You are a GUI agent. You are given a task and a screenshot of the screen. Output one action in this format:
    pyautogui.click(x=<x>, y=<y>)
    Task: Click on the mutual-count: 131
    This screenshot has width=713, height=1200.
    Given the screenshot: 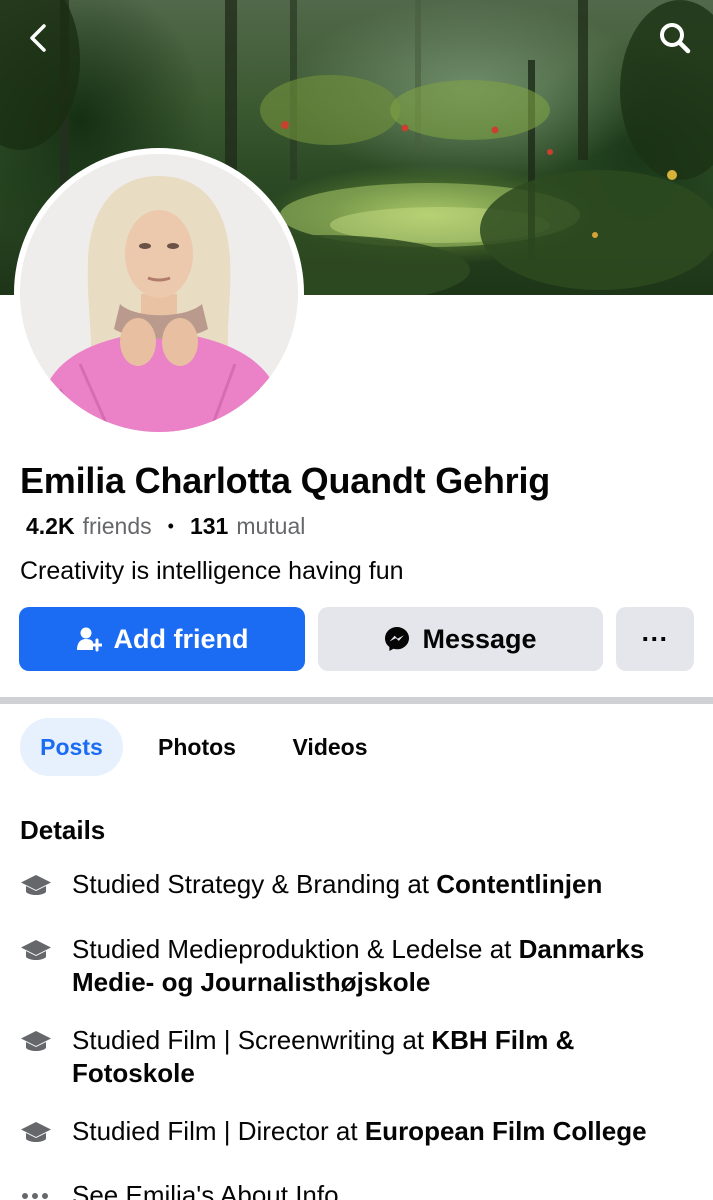 What is the action you would take?
    pyautogui.click(x=209, y=526)
    